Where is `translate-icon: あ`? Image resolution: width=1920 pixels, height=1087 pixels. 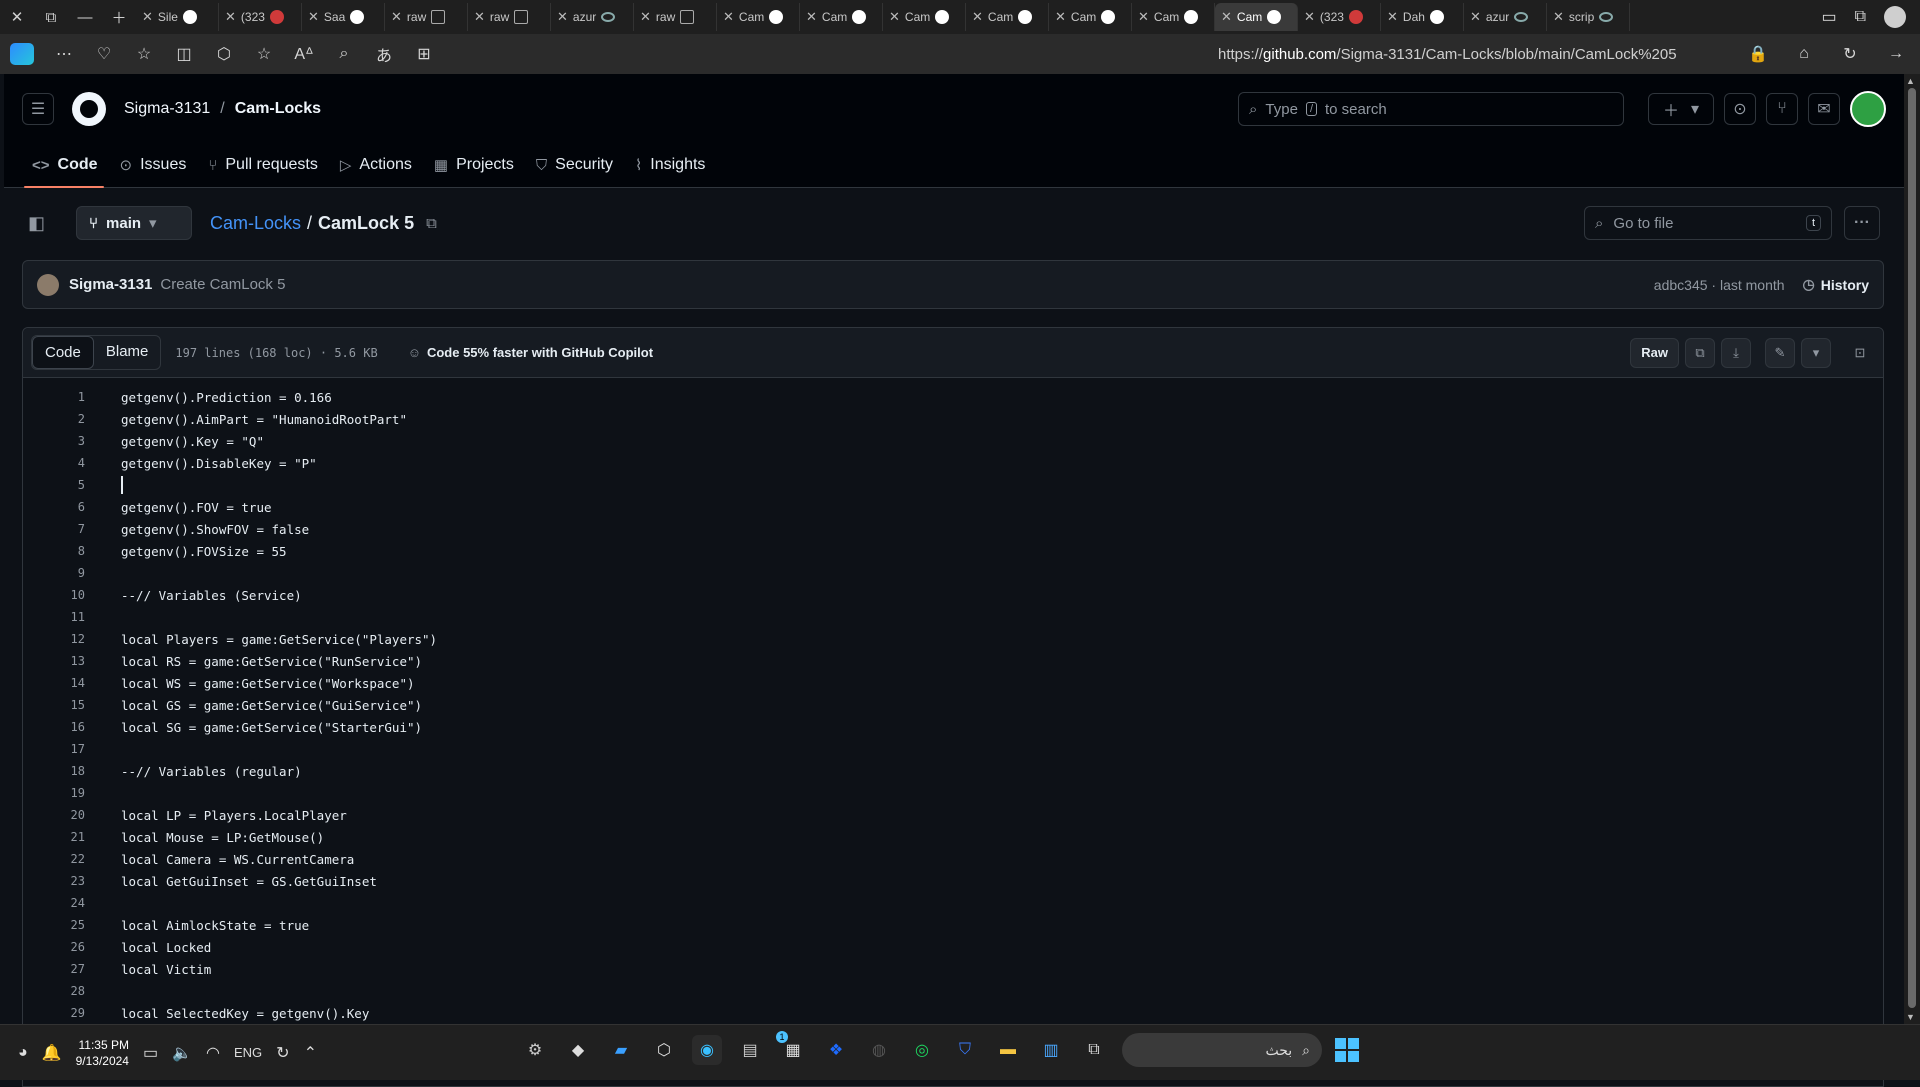
translate-icon: あ is located at coordinates (384, 54).